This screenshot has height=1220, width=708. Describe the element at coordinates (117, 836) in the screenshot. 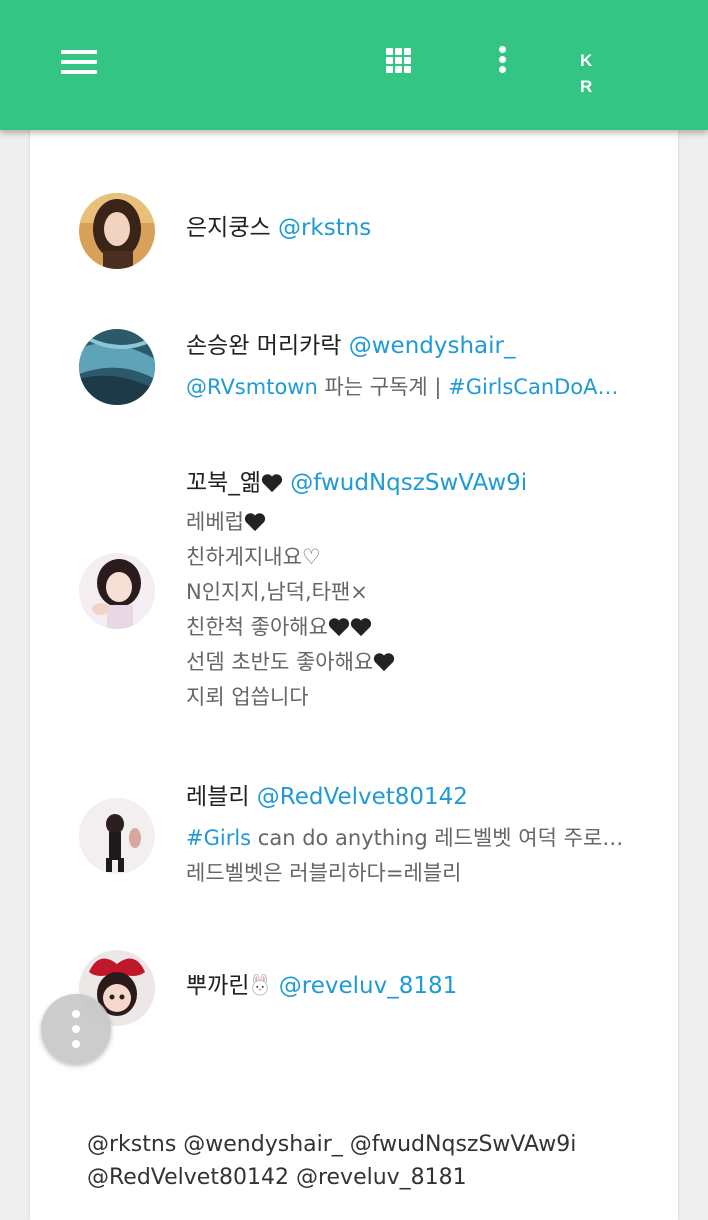

I see `user-avatar-redvelvet80142` at that location.